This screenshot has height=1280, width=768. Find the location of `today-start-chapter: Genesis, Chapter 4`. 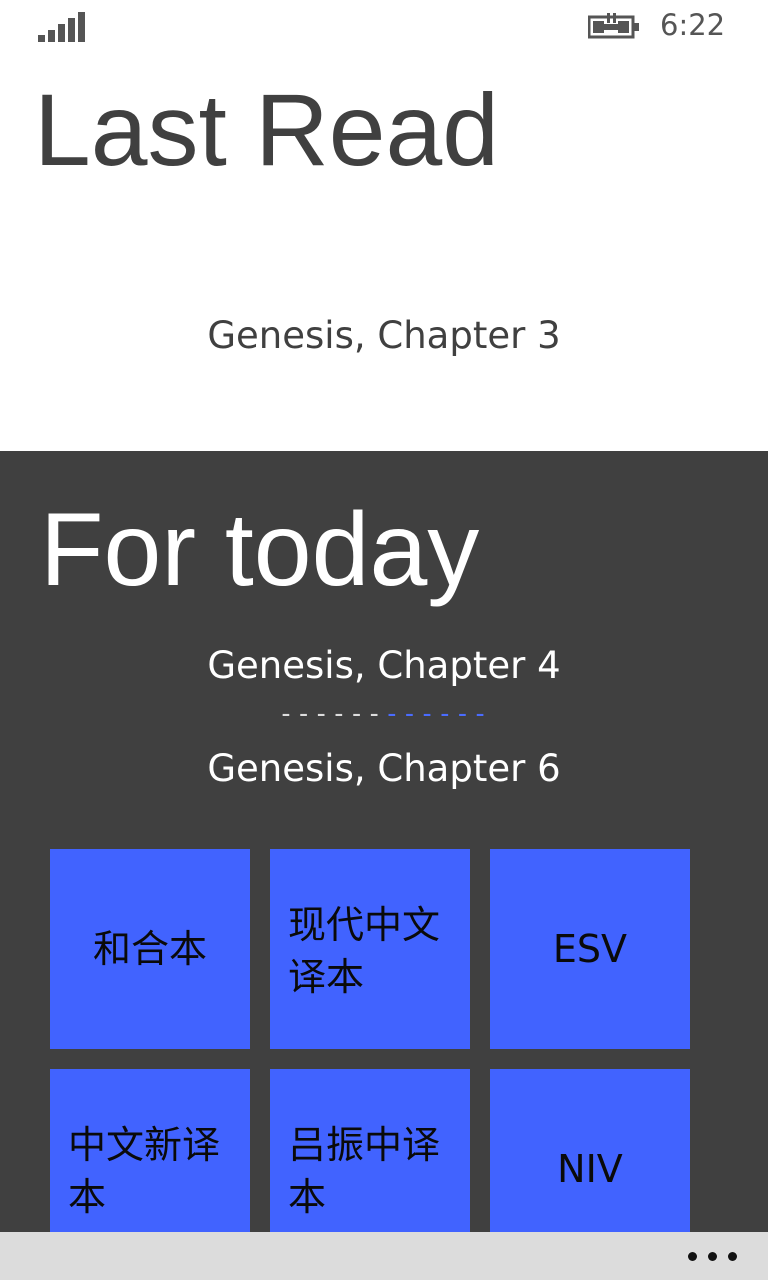

today-start-chapter: Genesis, Chapter 4 is located at coordinates (384, 665).